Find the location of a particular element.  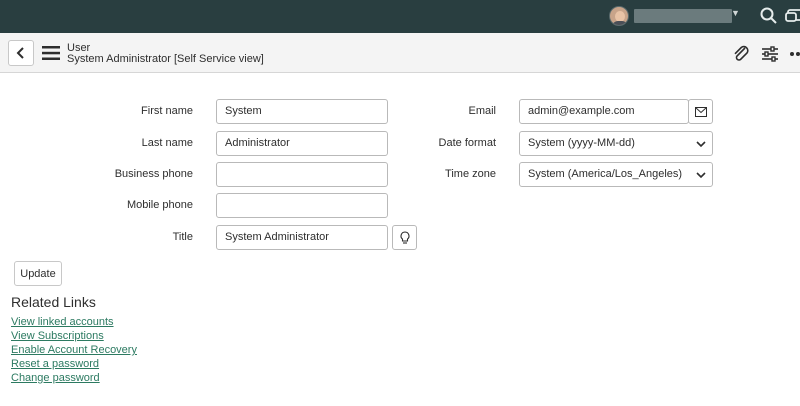

top-bar: ▼ is located at coordinates (400, 16).